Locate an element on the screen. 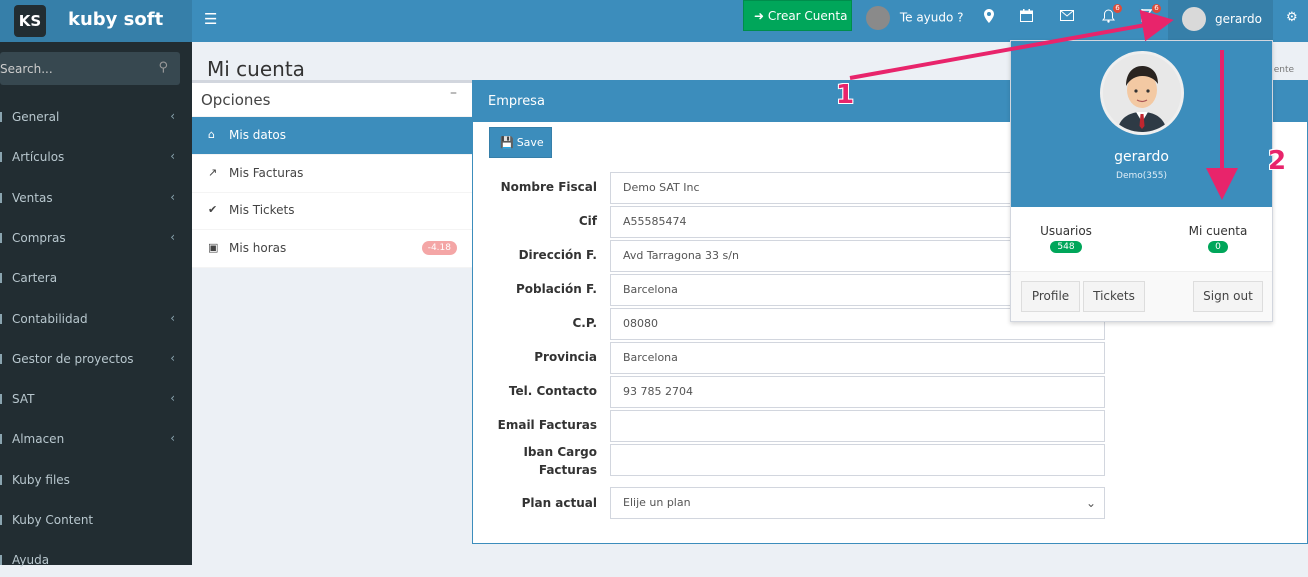  sidebar-item: Kuby Content is located at coordinates (96, 522).